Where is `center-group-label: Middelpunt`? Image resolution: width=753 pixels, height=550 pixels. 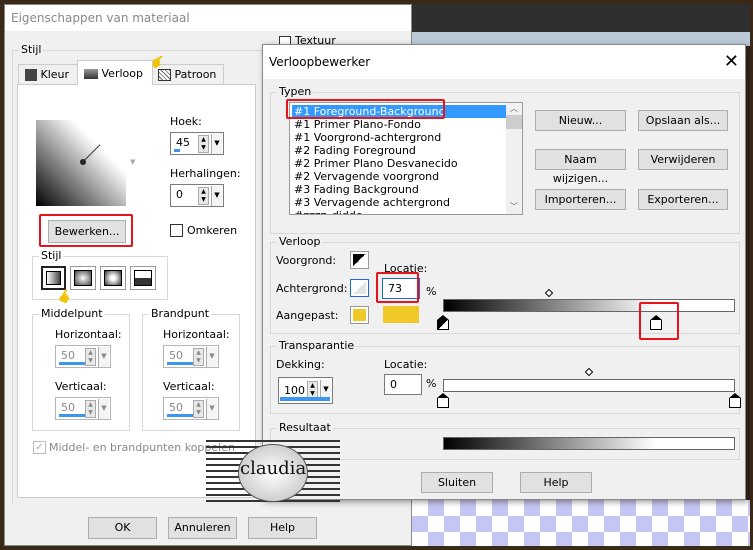 center-group-label: Middelpunt is located at coordinates (72, 313).